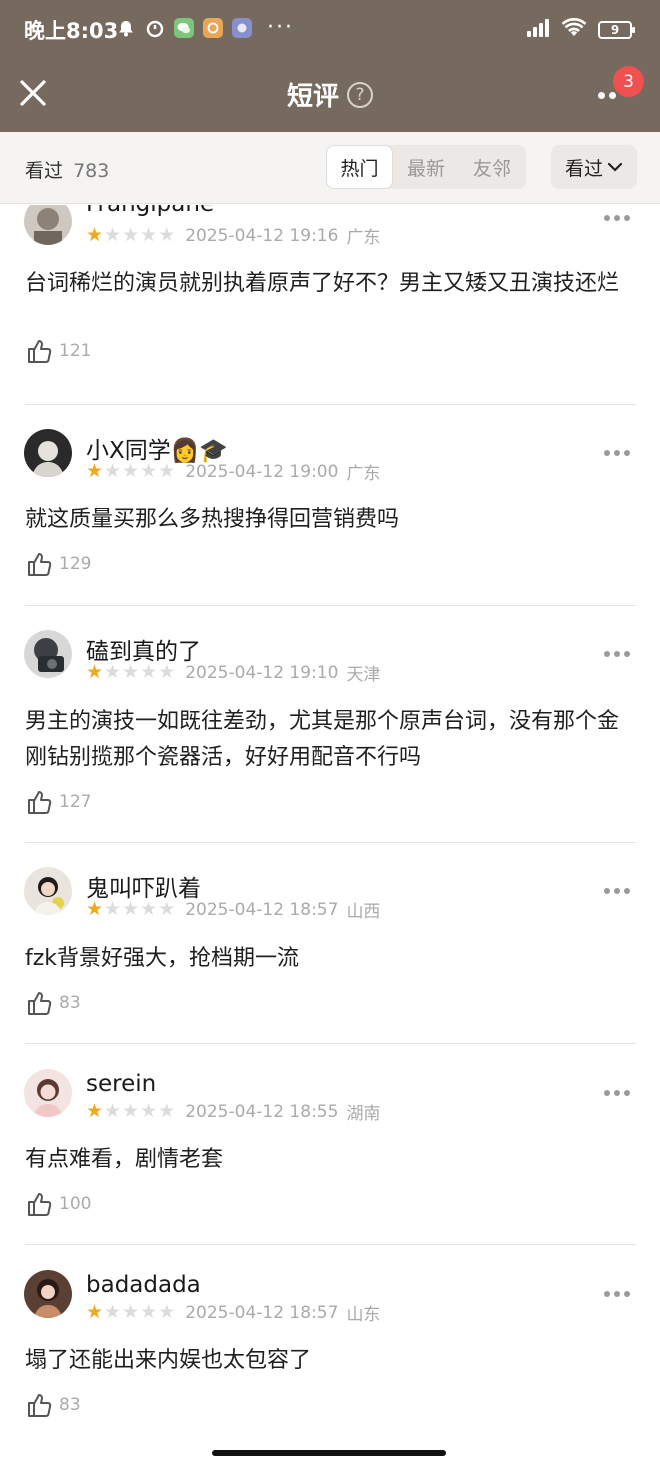  I want to click on status-bar: 晚上8:03 ··· 9, so click(330, 30).